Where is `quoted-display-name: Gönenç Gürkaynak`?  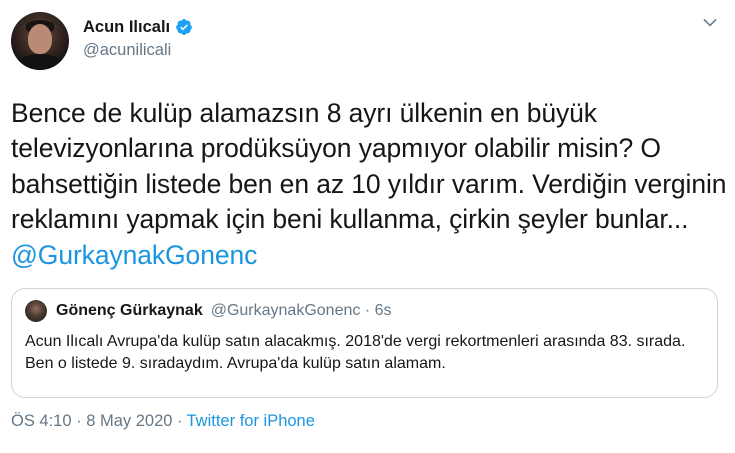
quoted-display-name: Gönenç Gürkaynak is located at coordinates (129, 311).